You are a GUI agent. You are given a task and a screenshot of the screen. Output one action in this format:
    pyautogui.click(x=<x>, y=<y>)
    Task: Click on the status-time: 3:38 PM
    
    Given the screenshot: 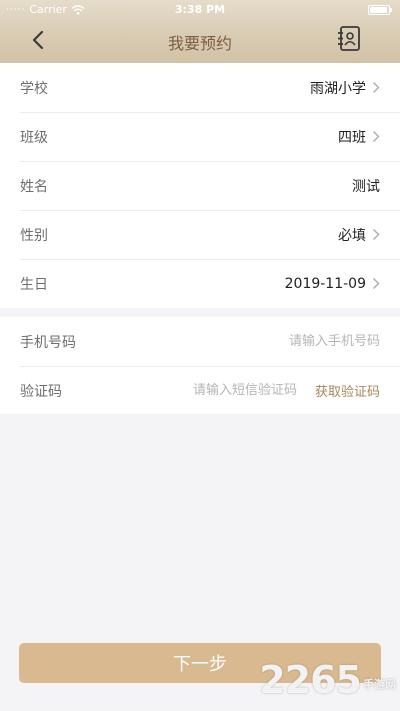 What is the action you would take?
    pyautogui.click(x=200, y=9)
    